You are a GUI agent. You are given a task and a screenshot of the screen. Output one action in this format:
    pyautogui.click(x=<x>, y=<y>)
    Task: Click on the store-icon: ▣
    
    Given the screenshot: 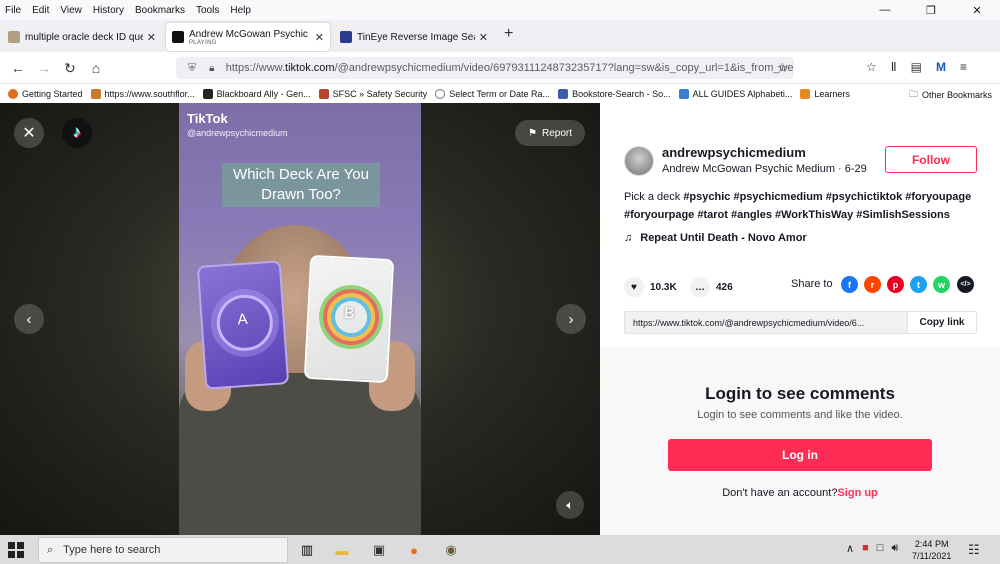 What is the action you would take?
    pyautogui.click(x=379, y=550)
    